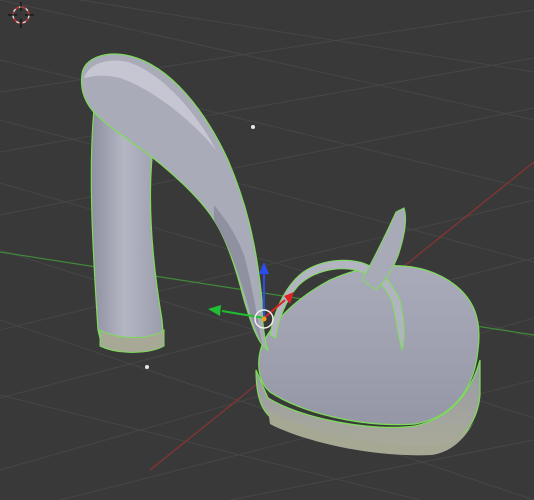 This screenshot has height=500, width=534. Describe the element at coordinates (214, 310) in the screenshot. I see `y-arrow-icon` at that location.